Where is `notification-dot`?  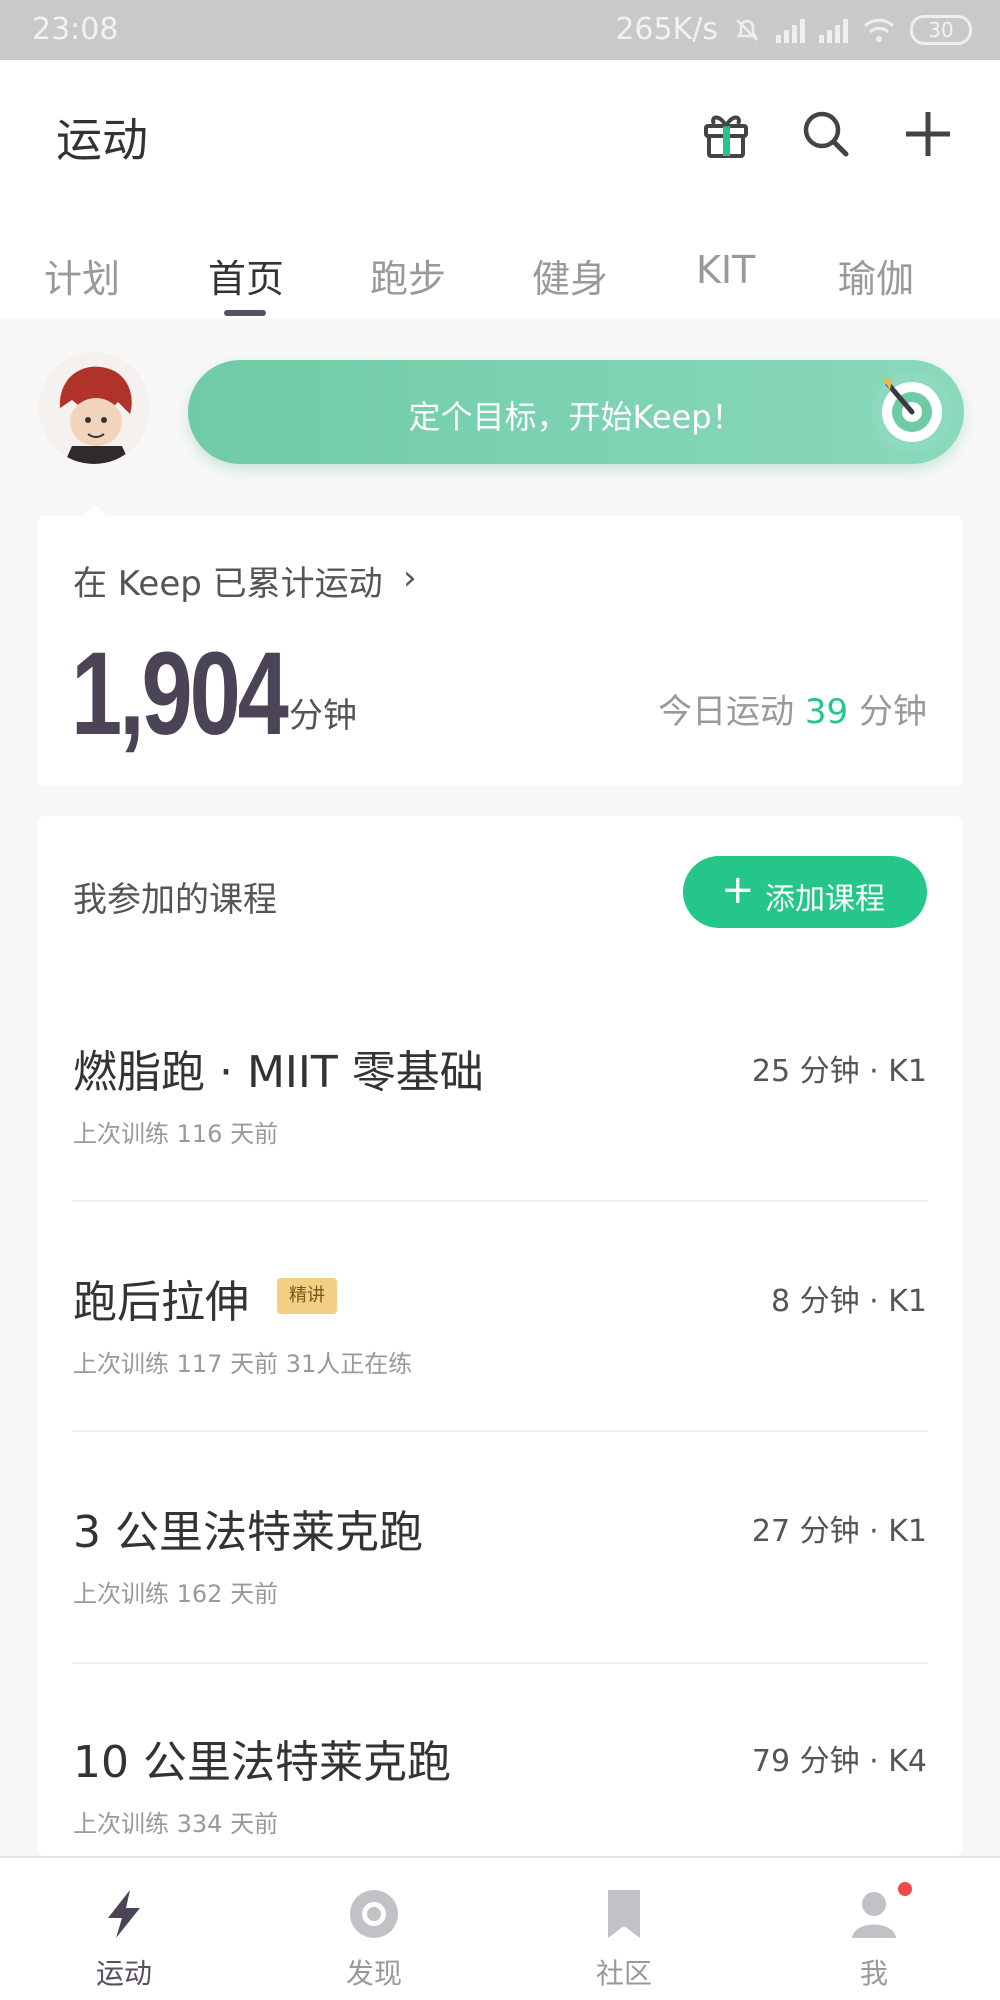 notification-dot is located at coordinates (905, 1889).